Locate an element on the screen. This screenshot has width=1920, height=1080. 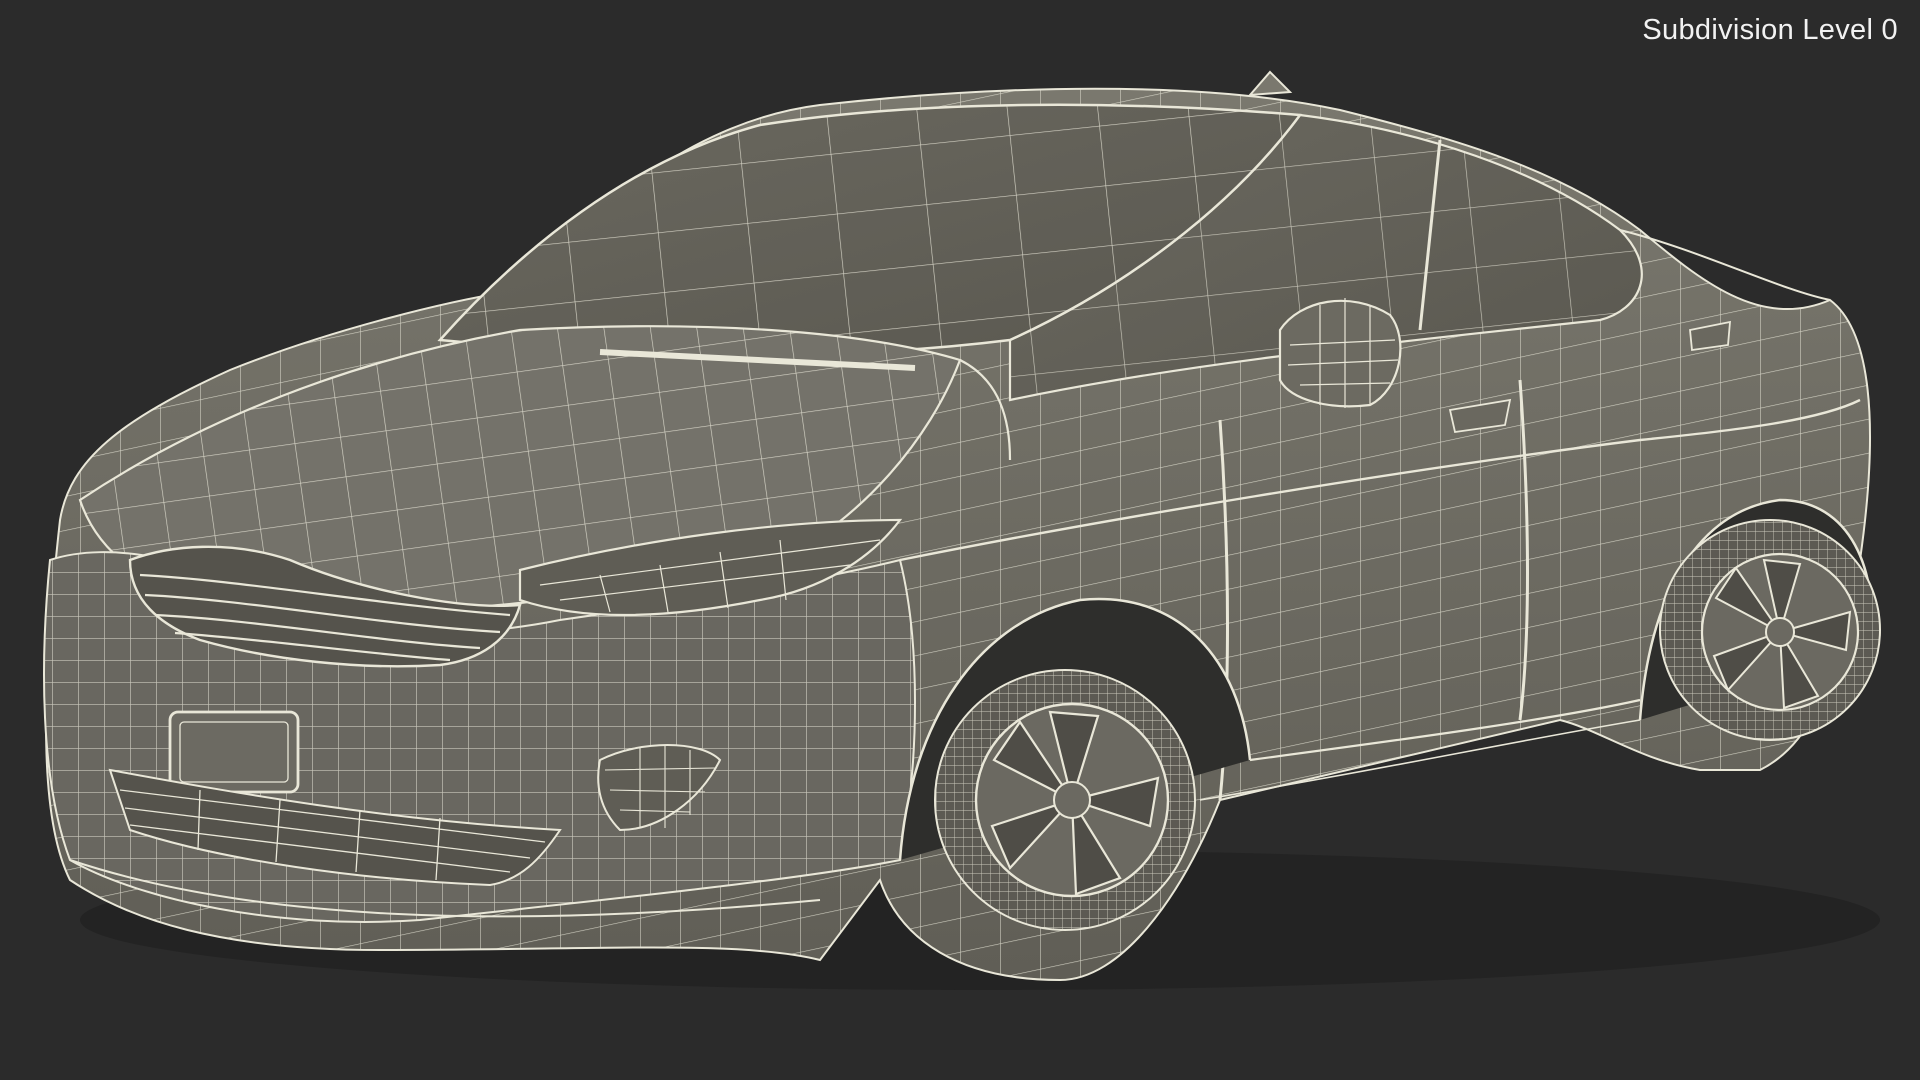
front-wheel is located at coordinates (1065, 800).